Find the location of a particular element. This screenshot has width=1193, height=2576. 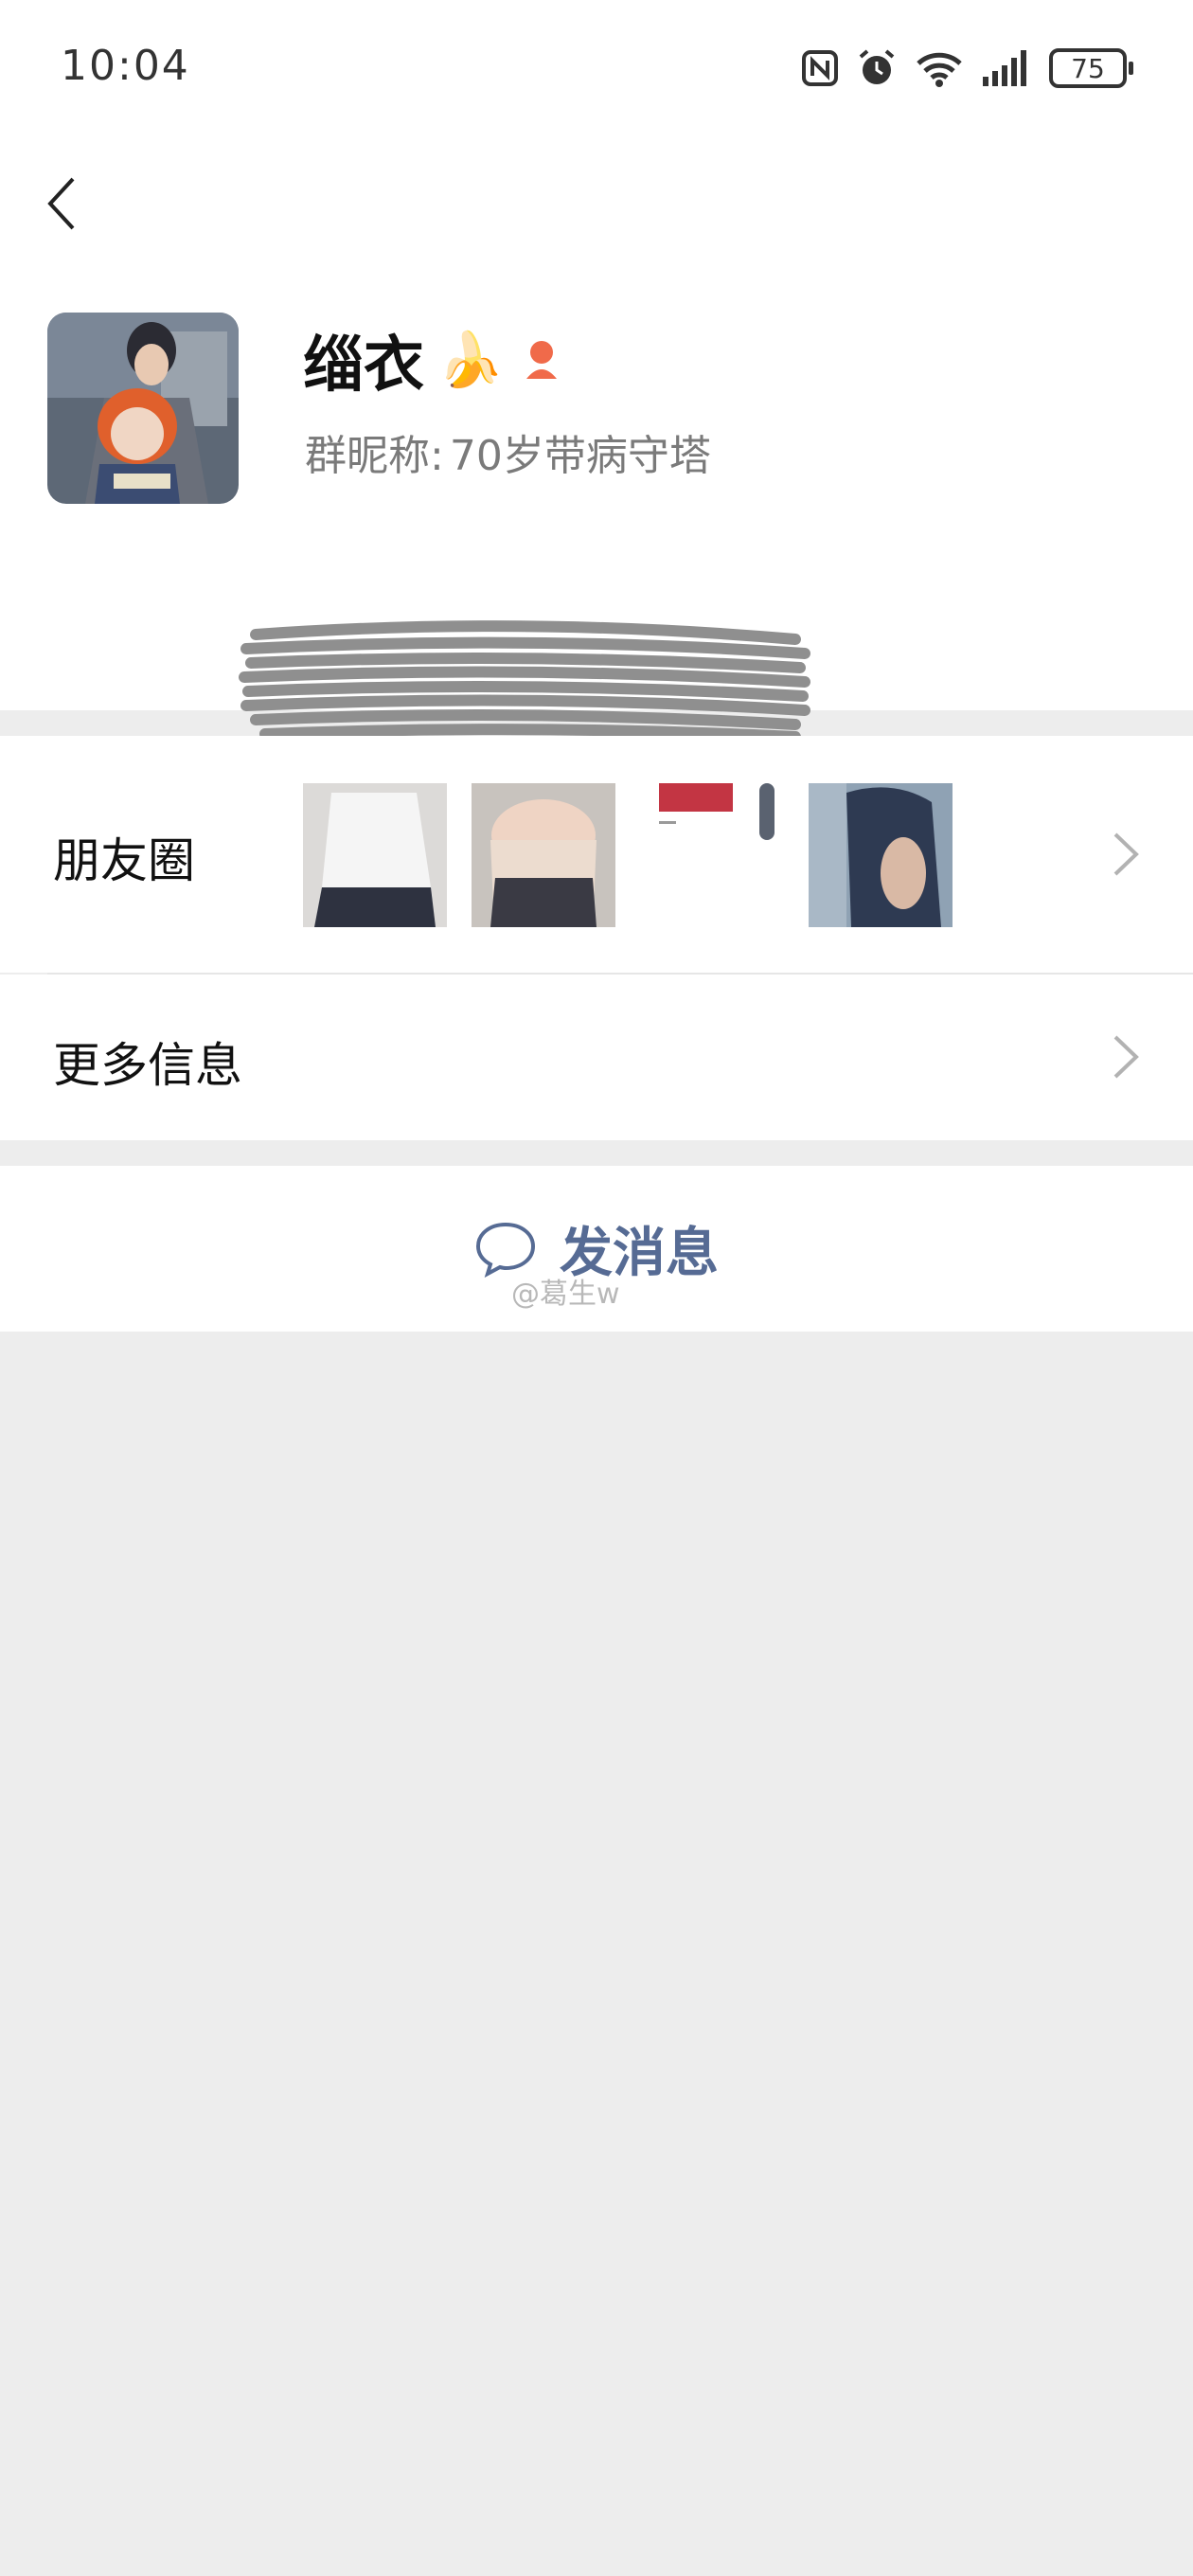

moments-label: 朋友圈 is located at coordinates (124, 860).